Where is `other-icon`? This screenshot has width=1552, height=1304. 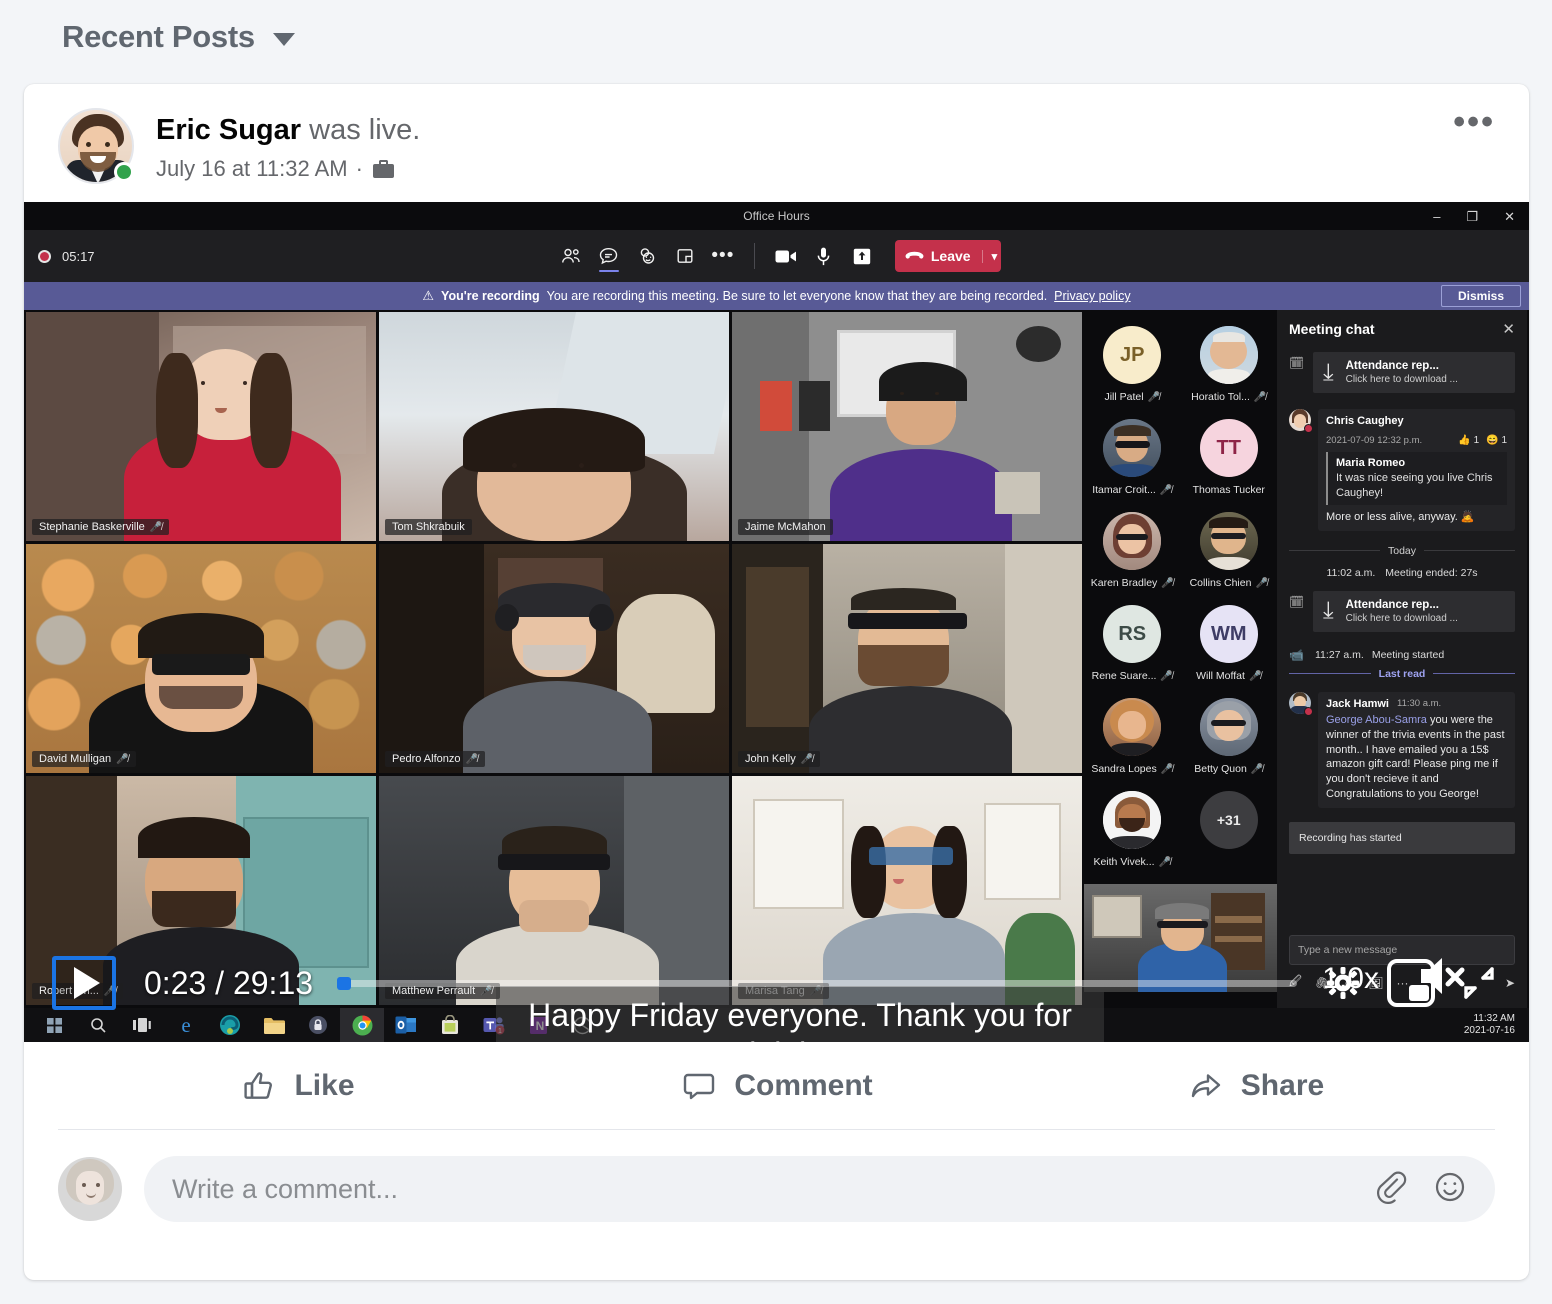
other-icon is located at coordinates (582, 1025).